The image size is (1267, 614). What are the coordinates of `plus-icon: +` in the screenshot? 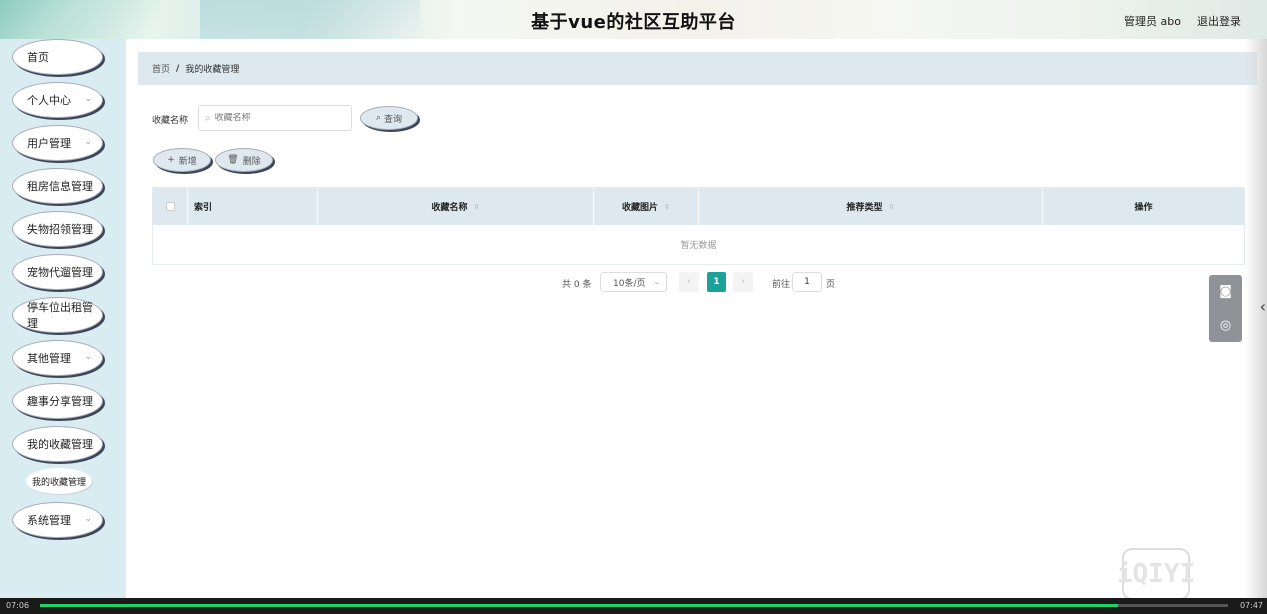 It's located at (171, 160).